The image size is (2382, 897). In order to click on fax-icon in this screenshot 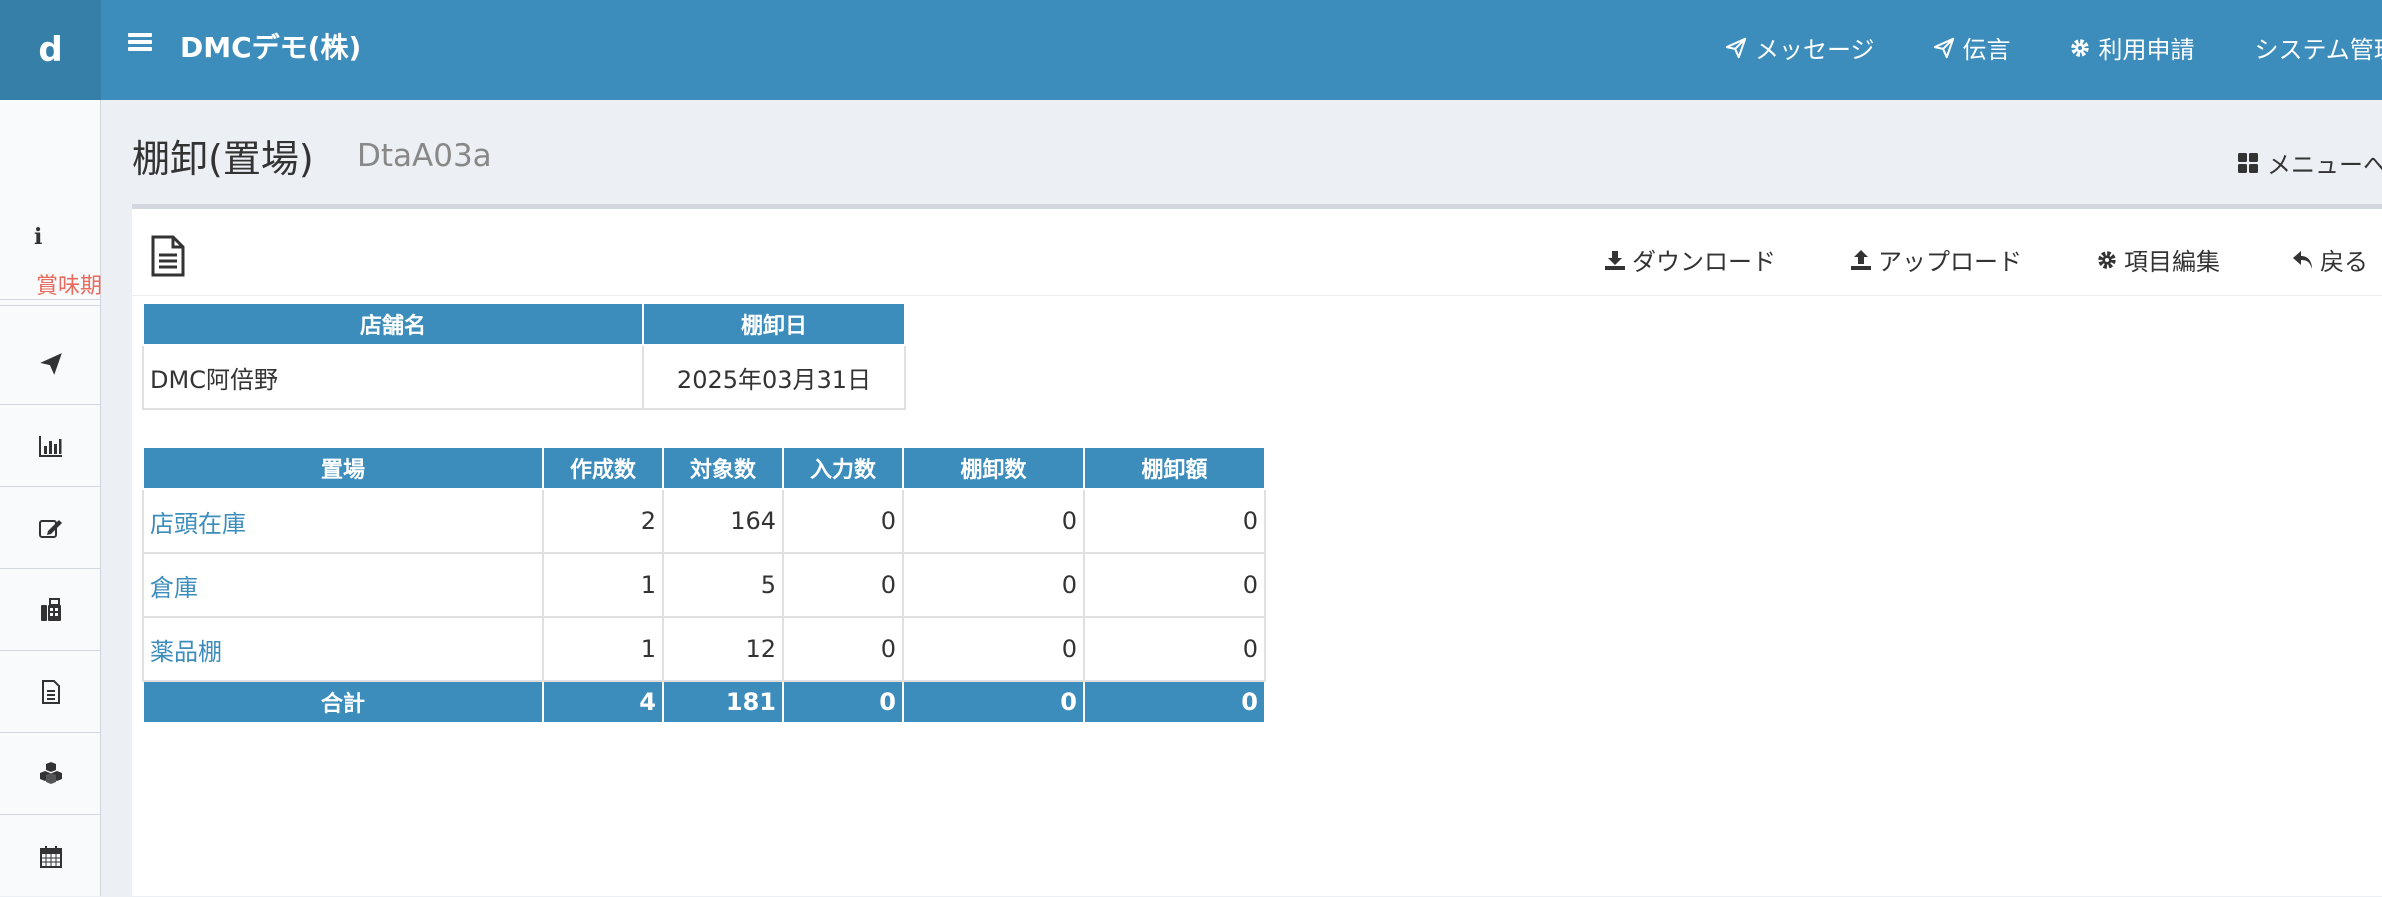, I will do `click(50, 609)`.